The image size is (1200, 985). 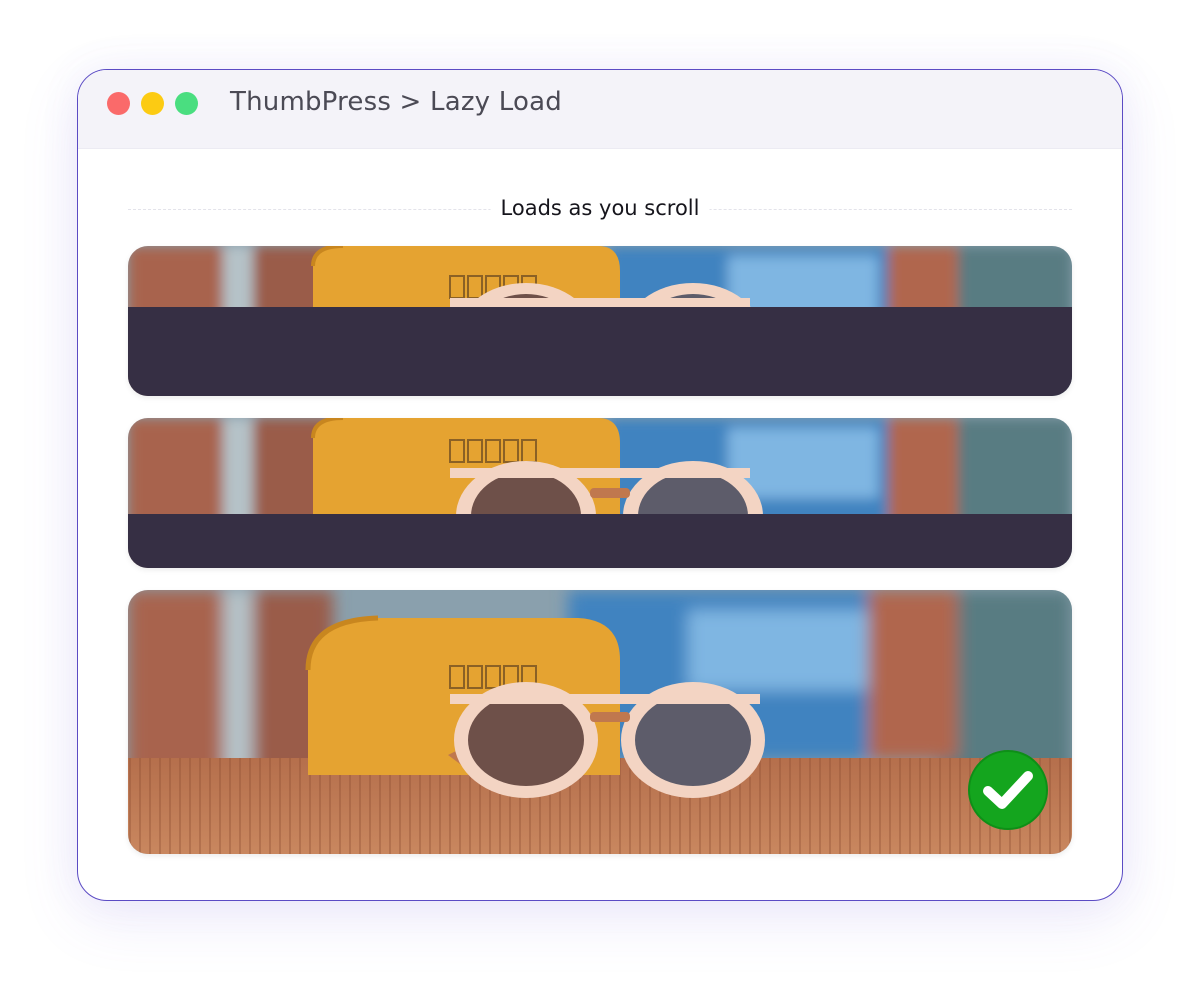 I want to click on window-title: ThumbPress > Lazy Load, so click(x=396, y=102).